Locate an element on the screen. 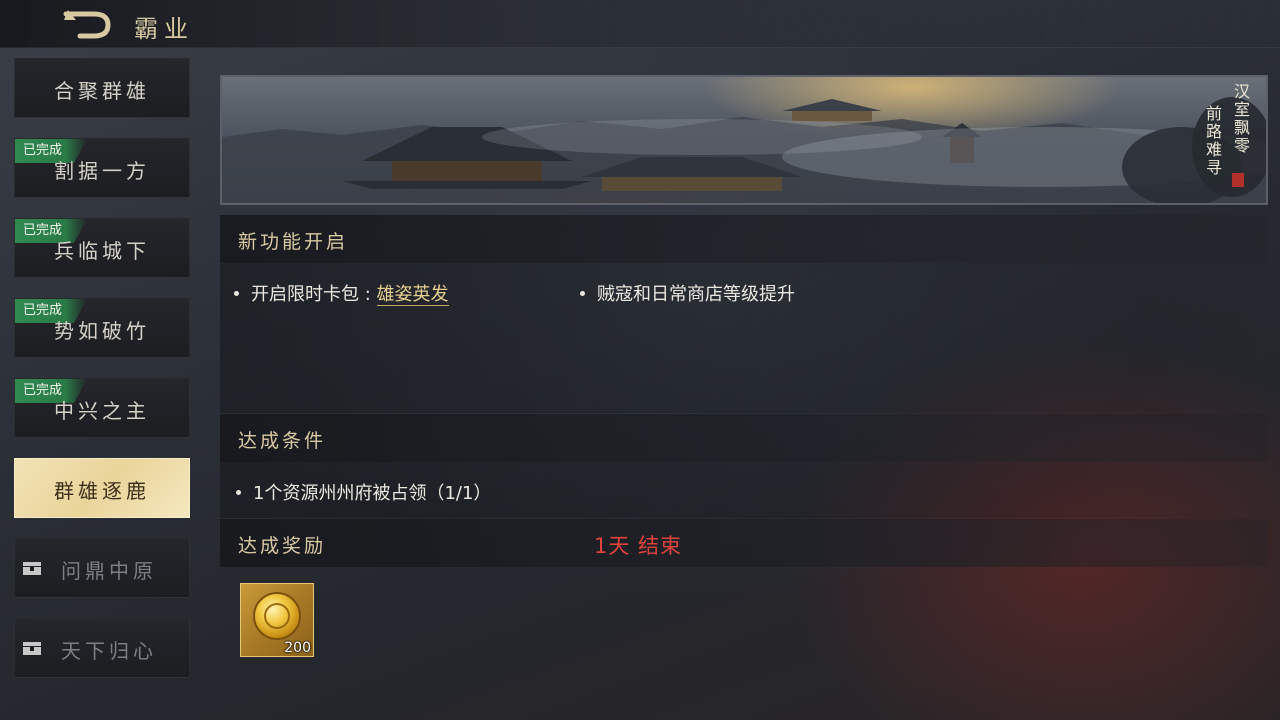 This screenshot has height=720, width=1280. back-arrow-icon is located at coordinates (87, 24).